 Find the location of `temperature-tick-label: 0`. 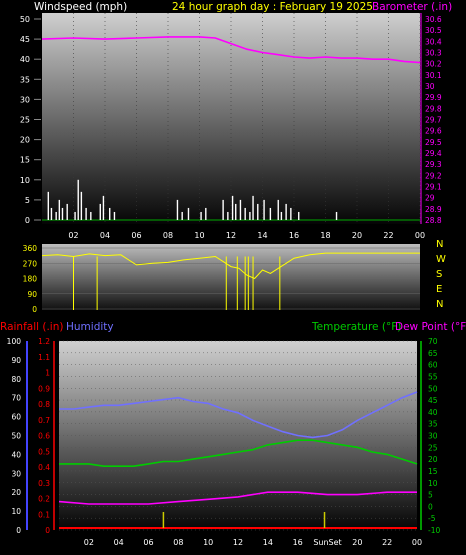

temperature-tick-label: 0 is located at coordinates (430, 506).